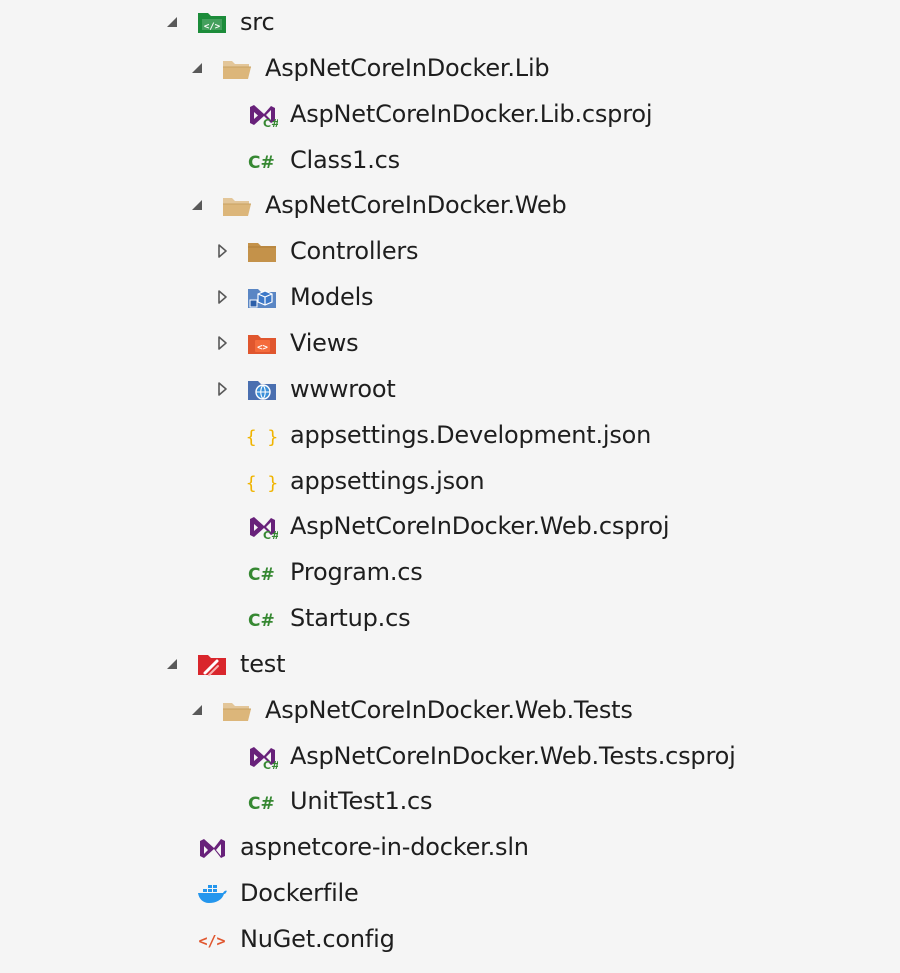 This screenshot has height=973, width=900. What do you see at coordinates (471, 113) in the screenshot?
I see `tree-item-label: AspNetCoreInDocker.Lib.csproj` at bounding box center [471, 113].